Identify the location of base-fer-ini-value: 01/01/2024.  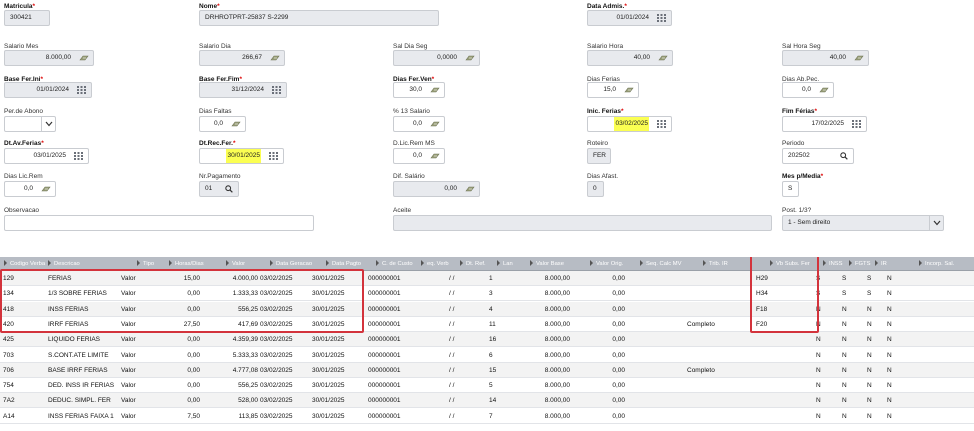
(52, 89).